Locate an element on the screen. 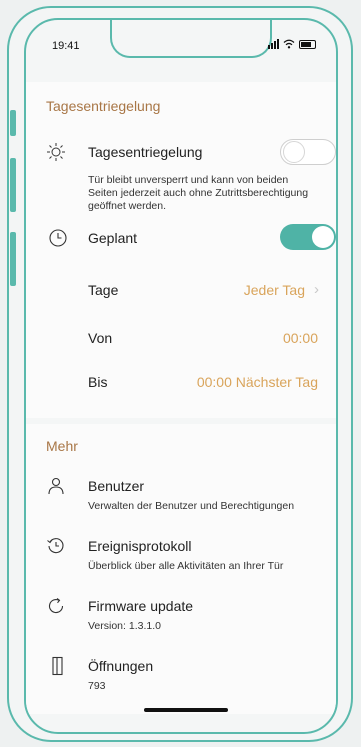  event-log-title: Ereignisprotokoll is located at coordinates (140, 546).